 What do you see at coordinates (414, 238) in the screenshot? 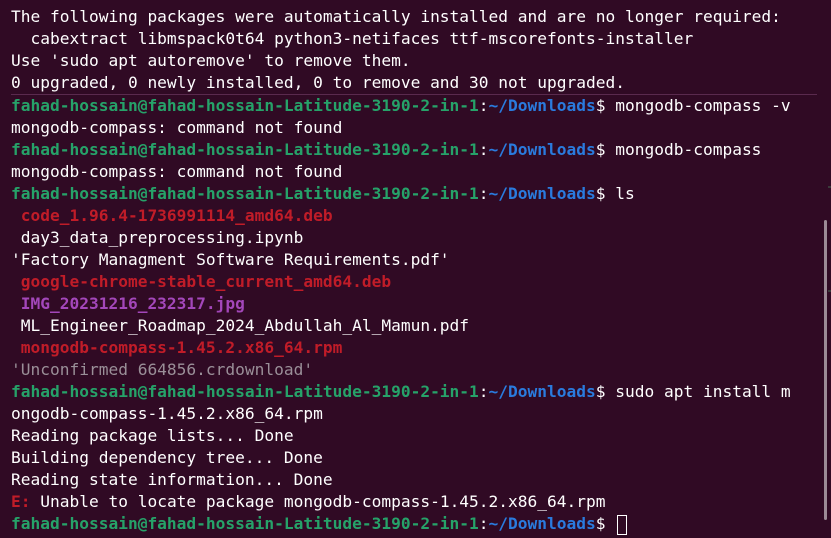
I see `file-entry: day3_data_preprocessing.ipynb` at bounding box center [414, 238].